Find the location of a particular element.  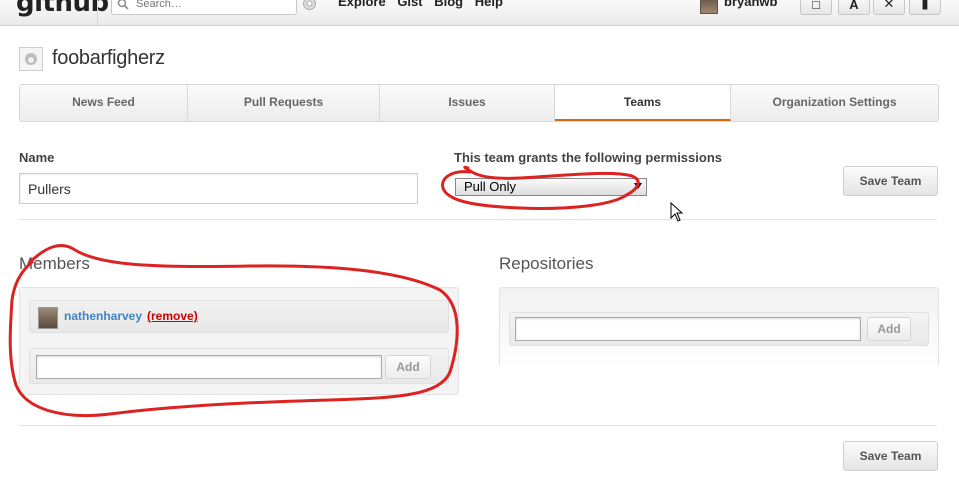

tab-pull-requests: Pull Requests is located at coordinates (284, 103).